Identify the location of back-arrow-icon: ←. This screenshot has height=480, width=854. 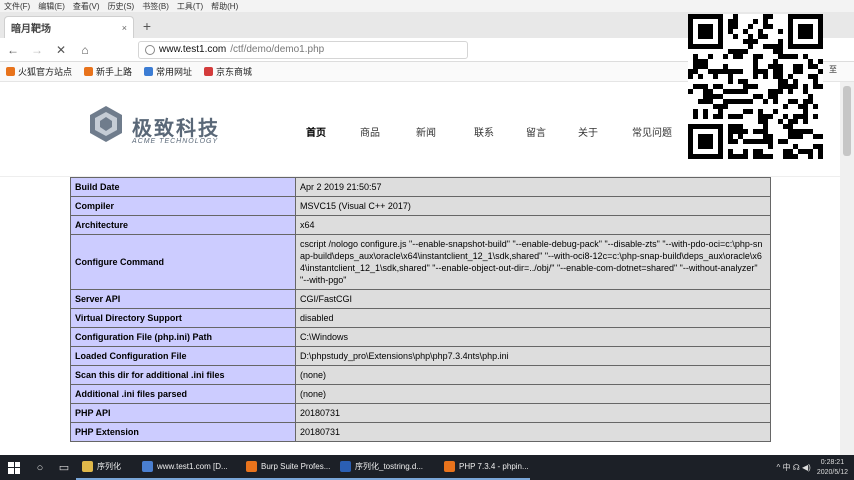
(13, 50).